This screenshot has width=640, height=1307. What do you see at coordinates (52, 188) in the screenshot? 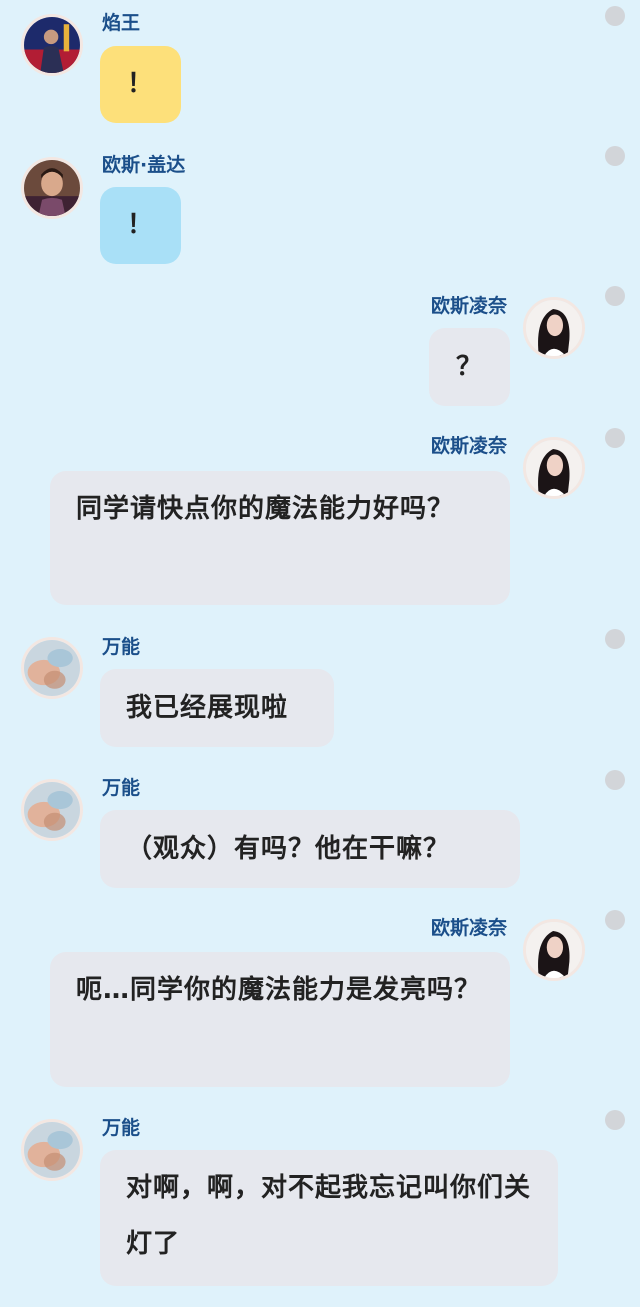
I see `avatar-man-icon` at bounding box center [52, 188].